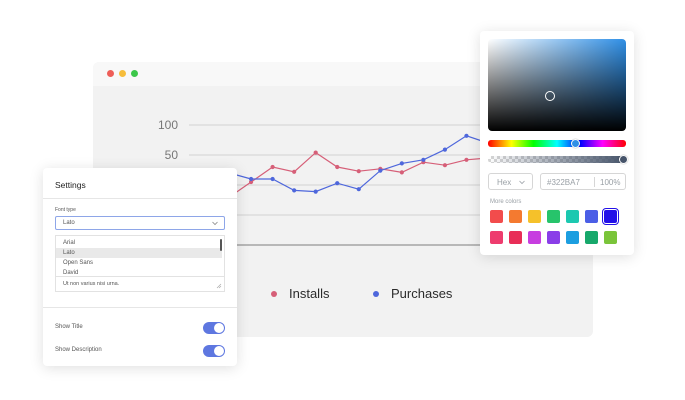 The height and width of the screenshot is (400, 685). I want to click on show-description-label: Show Description, so click(78, 350).